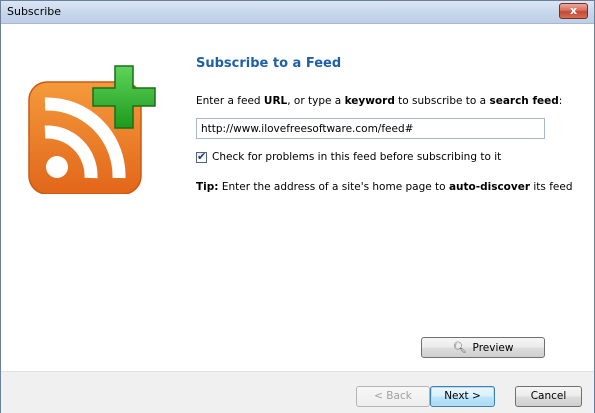 Image resolution: width=595 pixels, height=413 pixels. Describe the element at coordinates (269, 63) in the screenshot. I see `page-title: Subscribe to a Feed` at that location.